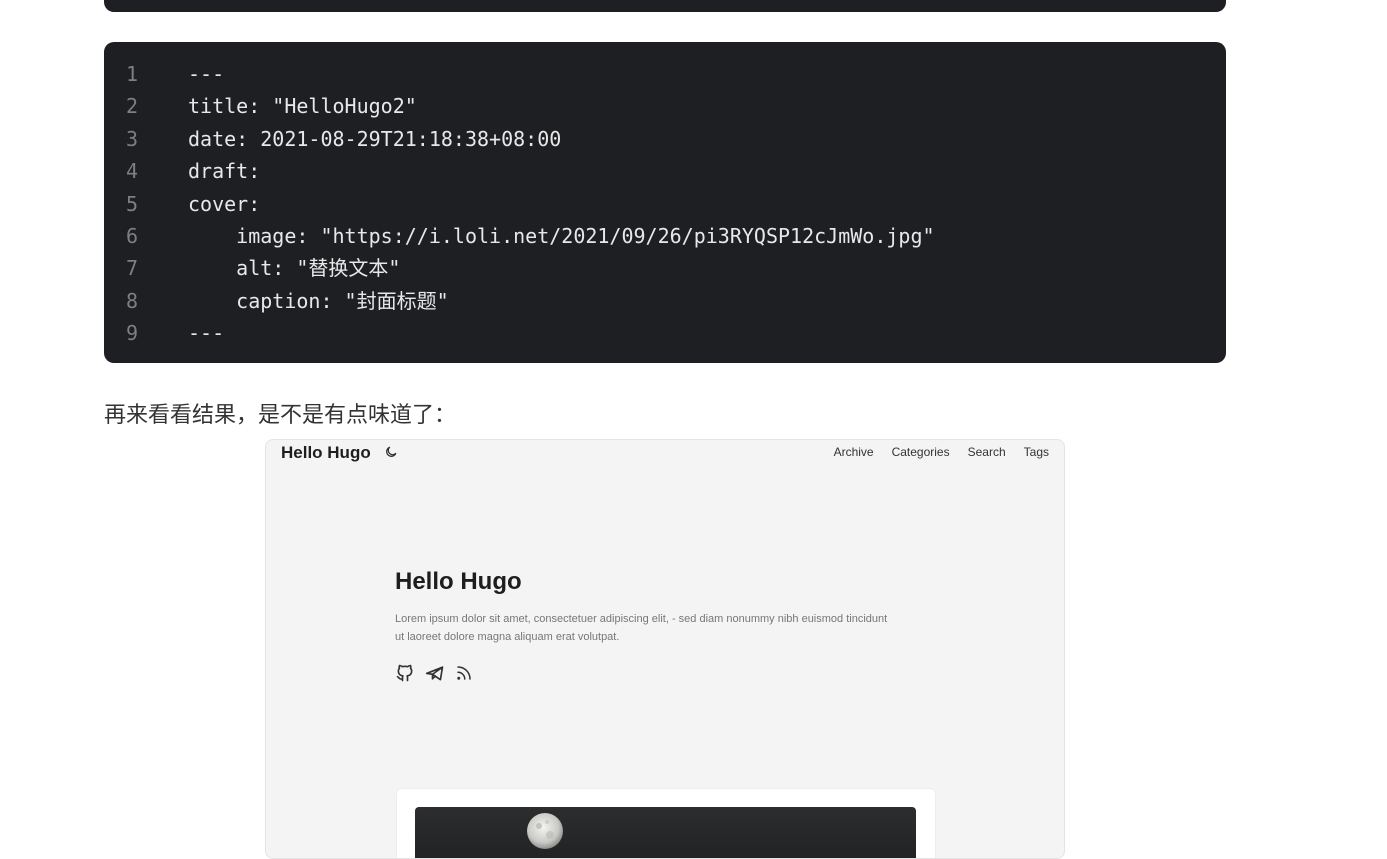  Describe the element at coordinates (405, 675) in the screenshot. I see `github-icon` at that location.